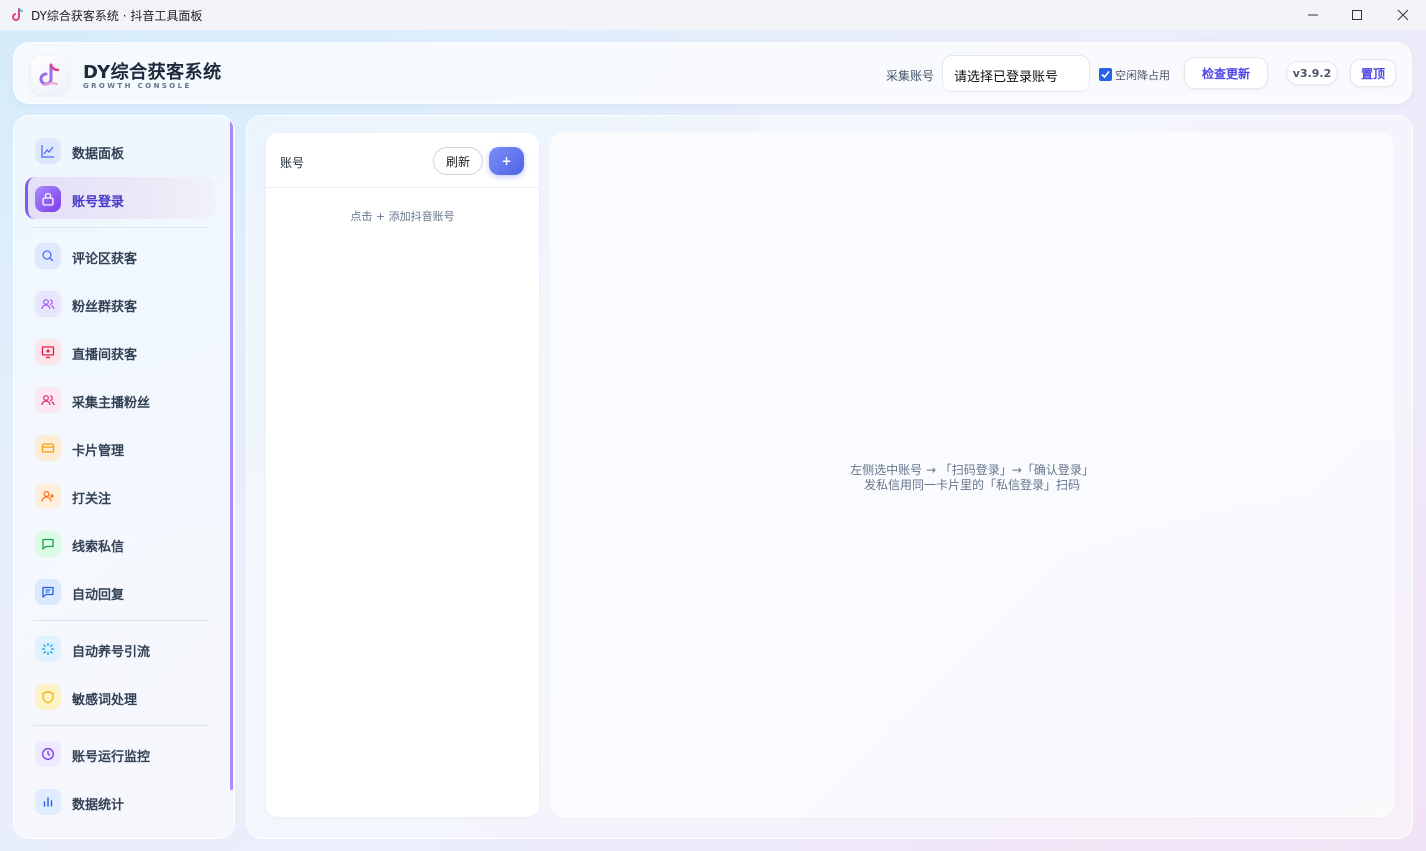  What do you see at coordinates (48, 496) in the screenshot?
I see `user-plus-icon` at bounding box center [48, 496].